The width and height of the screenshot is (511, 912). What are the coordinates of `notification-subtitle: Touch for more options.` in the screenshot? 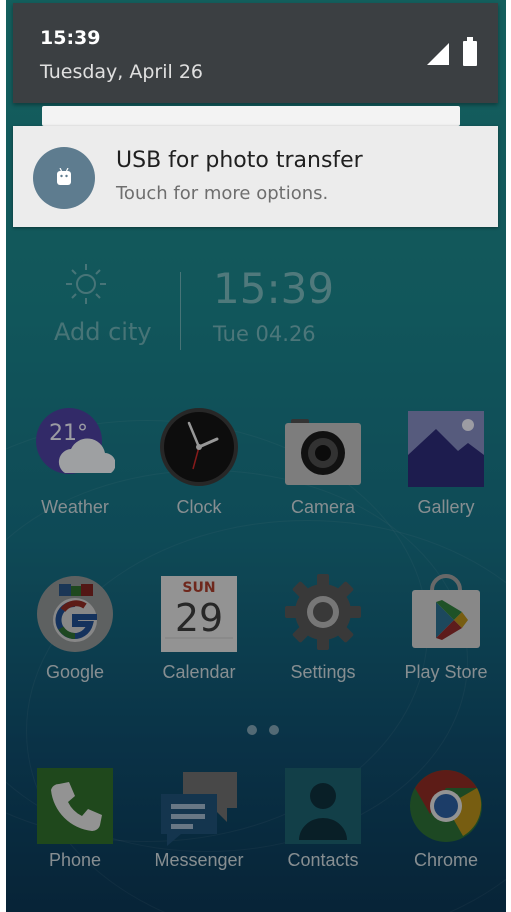 It's located at (222, 193).